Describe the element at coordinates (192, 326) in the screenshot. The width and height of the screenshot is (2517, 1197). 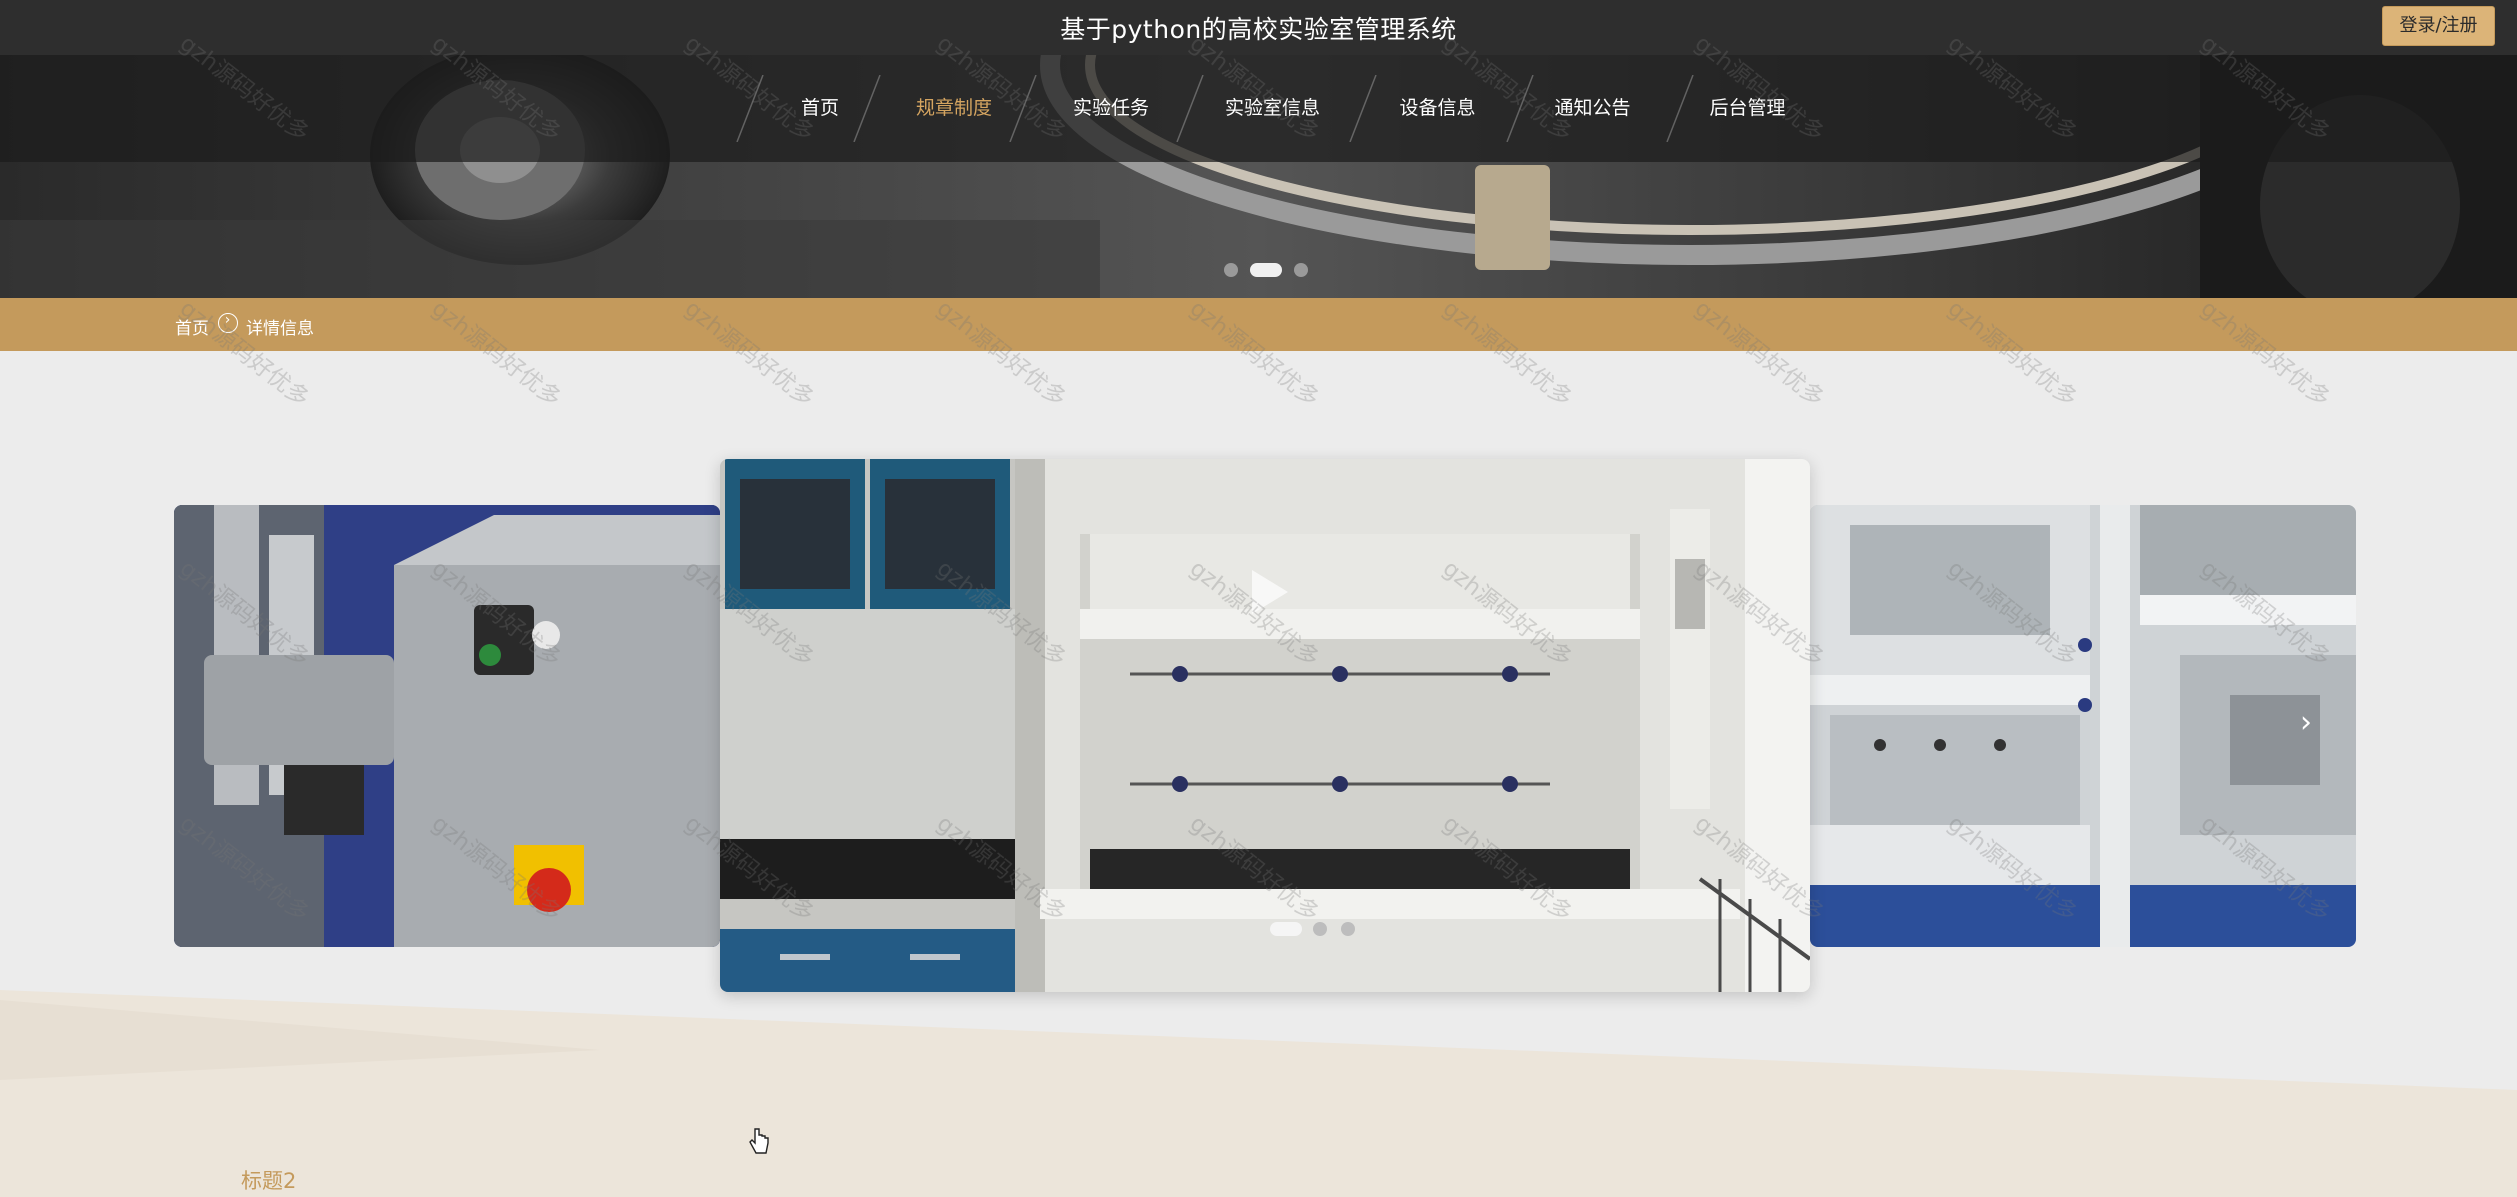
I see `breadcrumb-home-link: 首页` at that location.